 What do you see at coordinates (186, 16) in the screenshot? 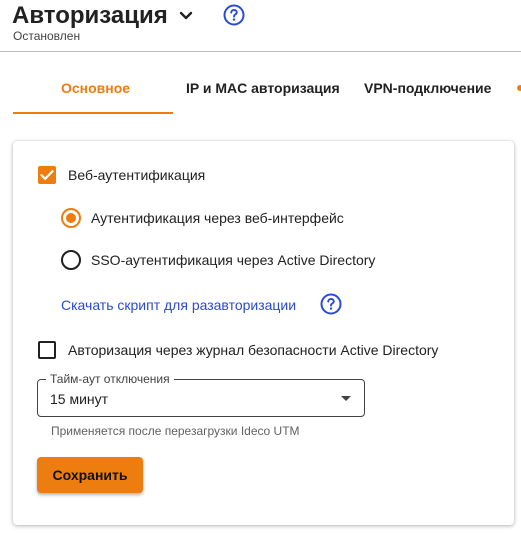
I see `chevron-down-icon` at bounding box center [186, 16].